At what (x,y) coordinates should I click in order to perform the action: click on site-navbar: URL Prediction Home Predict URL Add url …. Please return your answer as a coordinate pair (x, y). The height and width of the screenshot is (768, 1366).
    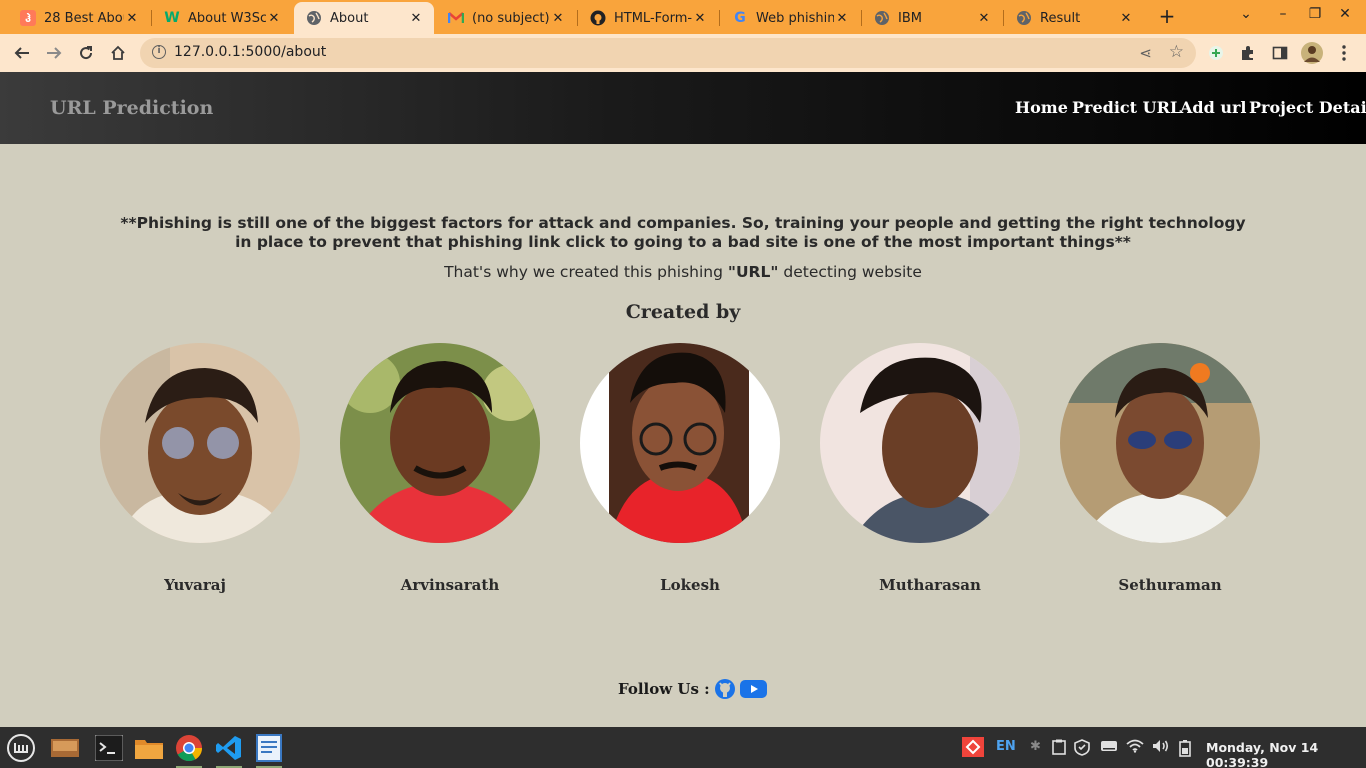
    Looking at the image, I should click on (683, 108).